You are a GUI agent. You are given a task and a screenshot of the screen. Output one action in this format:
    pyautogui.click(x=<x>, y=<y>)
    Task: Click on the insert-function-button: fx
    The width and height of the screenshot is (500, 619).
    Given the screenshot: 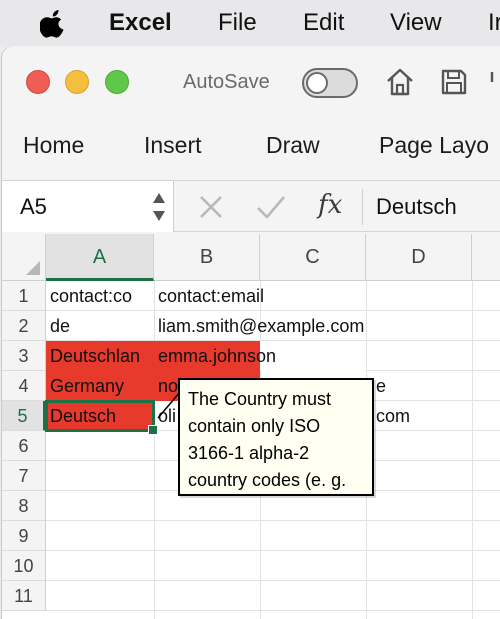 What is the action you would take?
    pyautogui.click(x=330, y=205)
    